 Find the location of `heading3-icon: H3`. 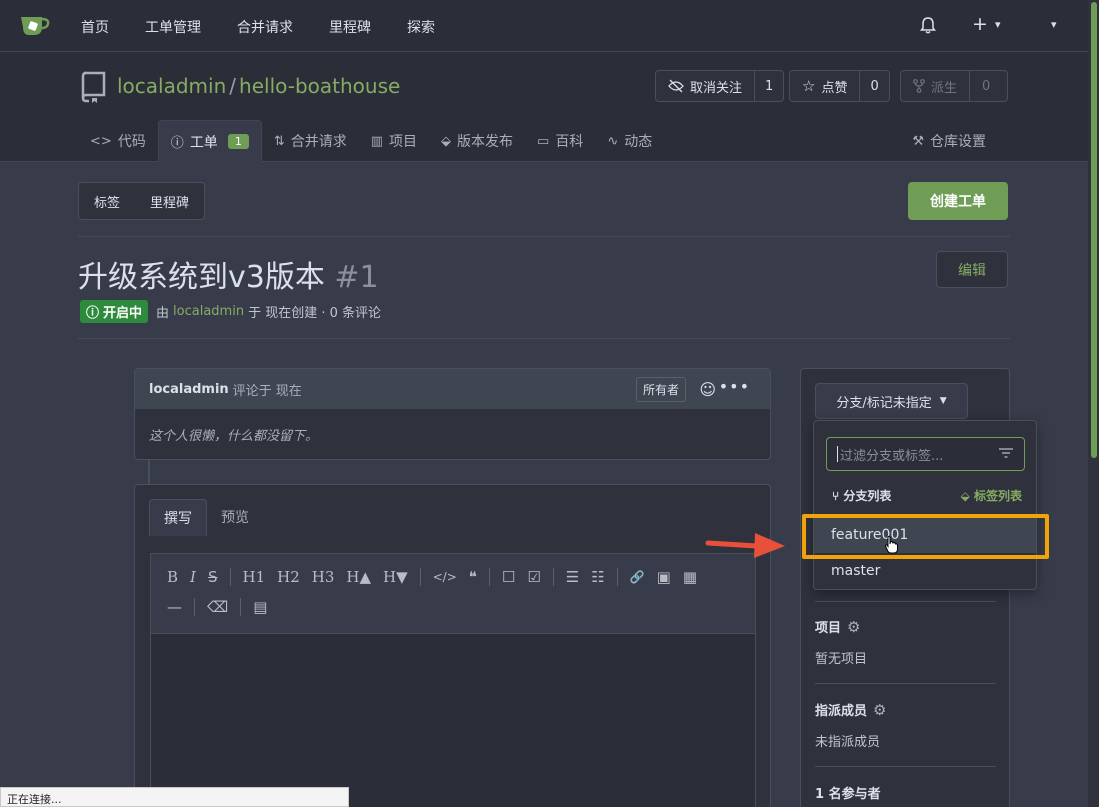

heading3-icon: H3 is located at coordinates (323, 577).